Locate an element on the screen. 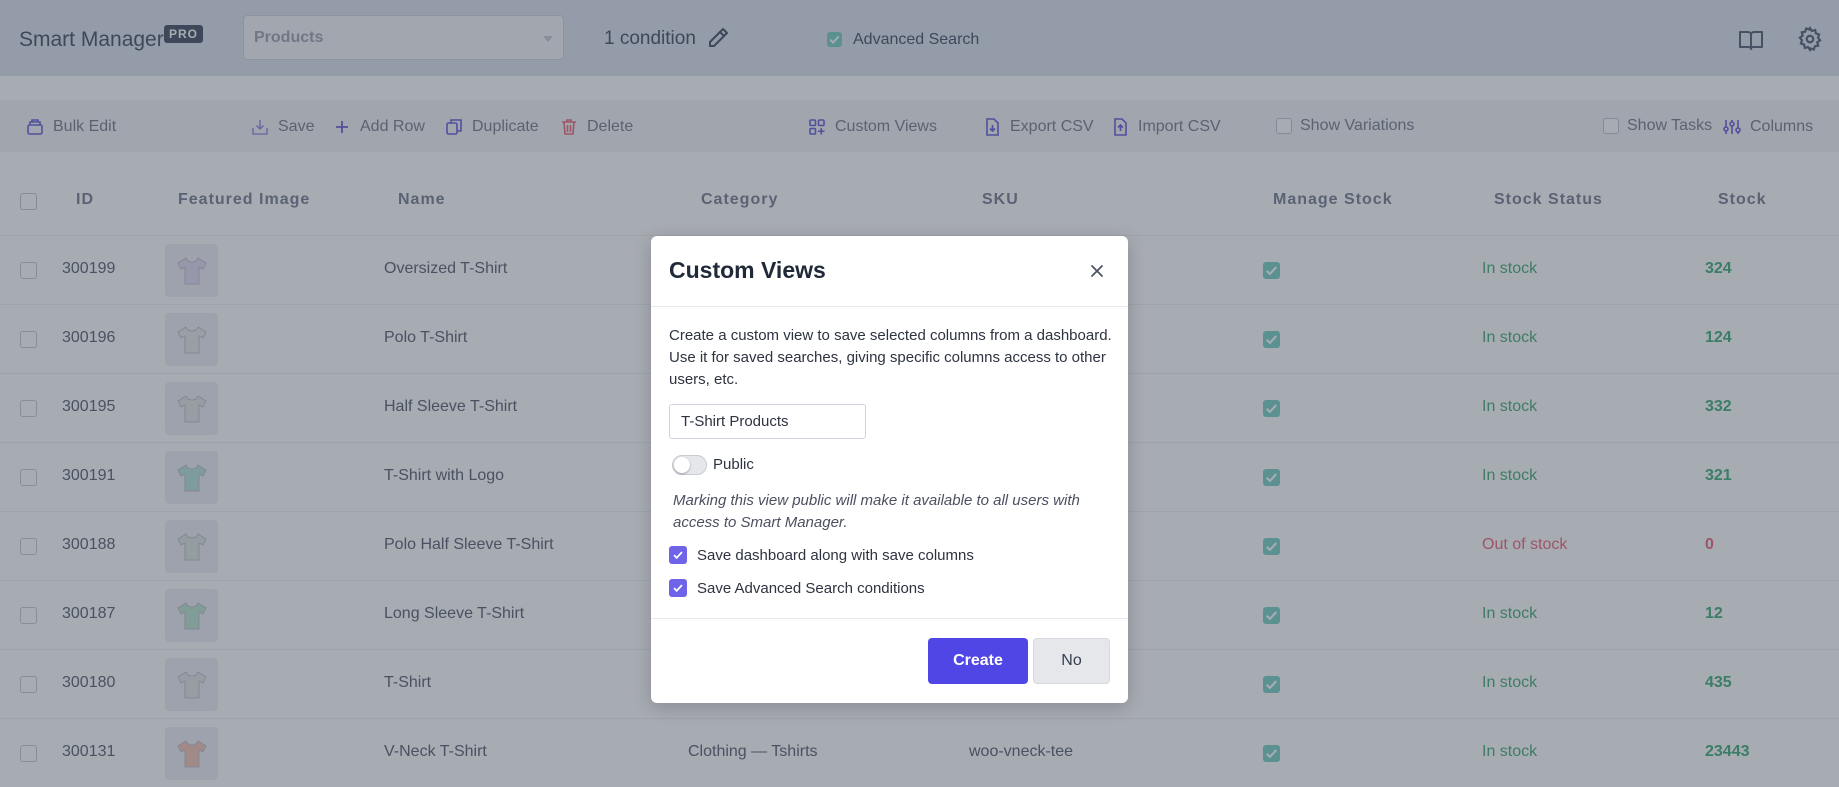 This screenshot has width=1839, height=787. public-toggle is located at coordinates (689, 465).